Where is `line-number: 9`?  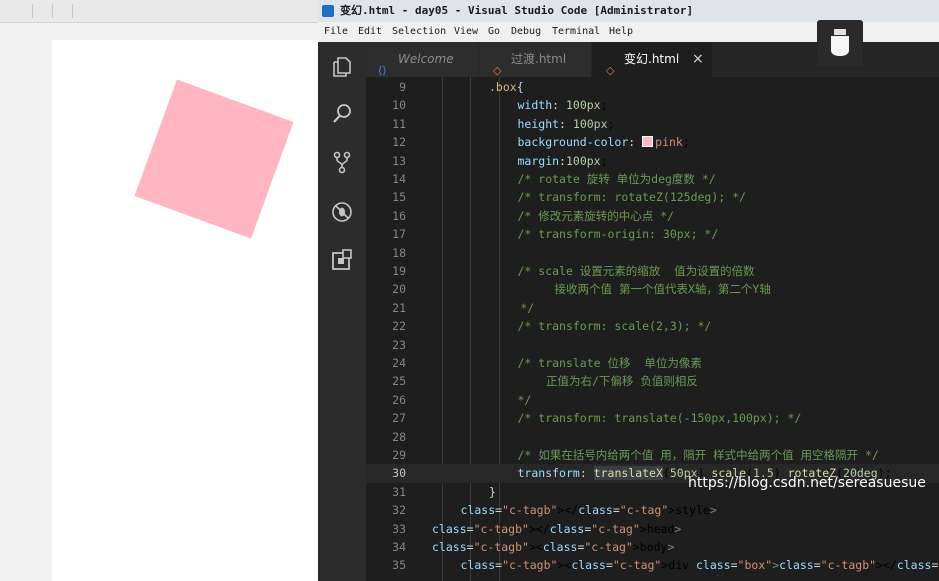
line-number: 9 is located at coordinates (402, 87).